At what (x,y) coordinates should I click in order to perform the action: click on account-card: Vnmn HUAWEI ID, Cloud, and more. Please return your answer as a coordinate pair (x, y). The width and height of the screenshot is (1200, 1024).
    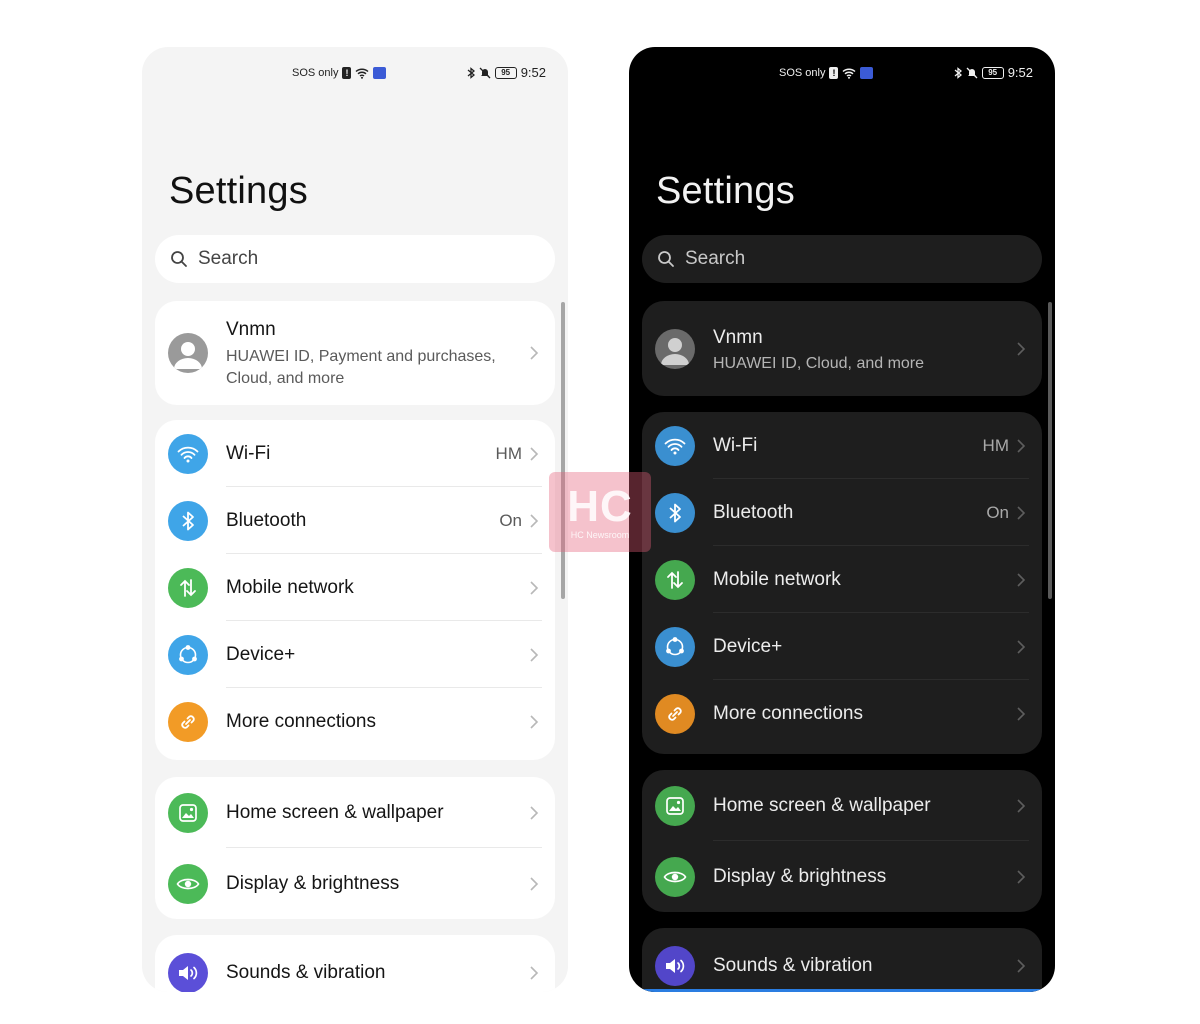
    Looking at the image, I should click on (842, 348).